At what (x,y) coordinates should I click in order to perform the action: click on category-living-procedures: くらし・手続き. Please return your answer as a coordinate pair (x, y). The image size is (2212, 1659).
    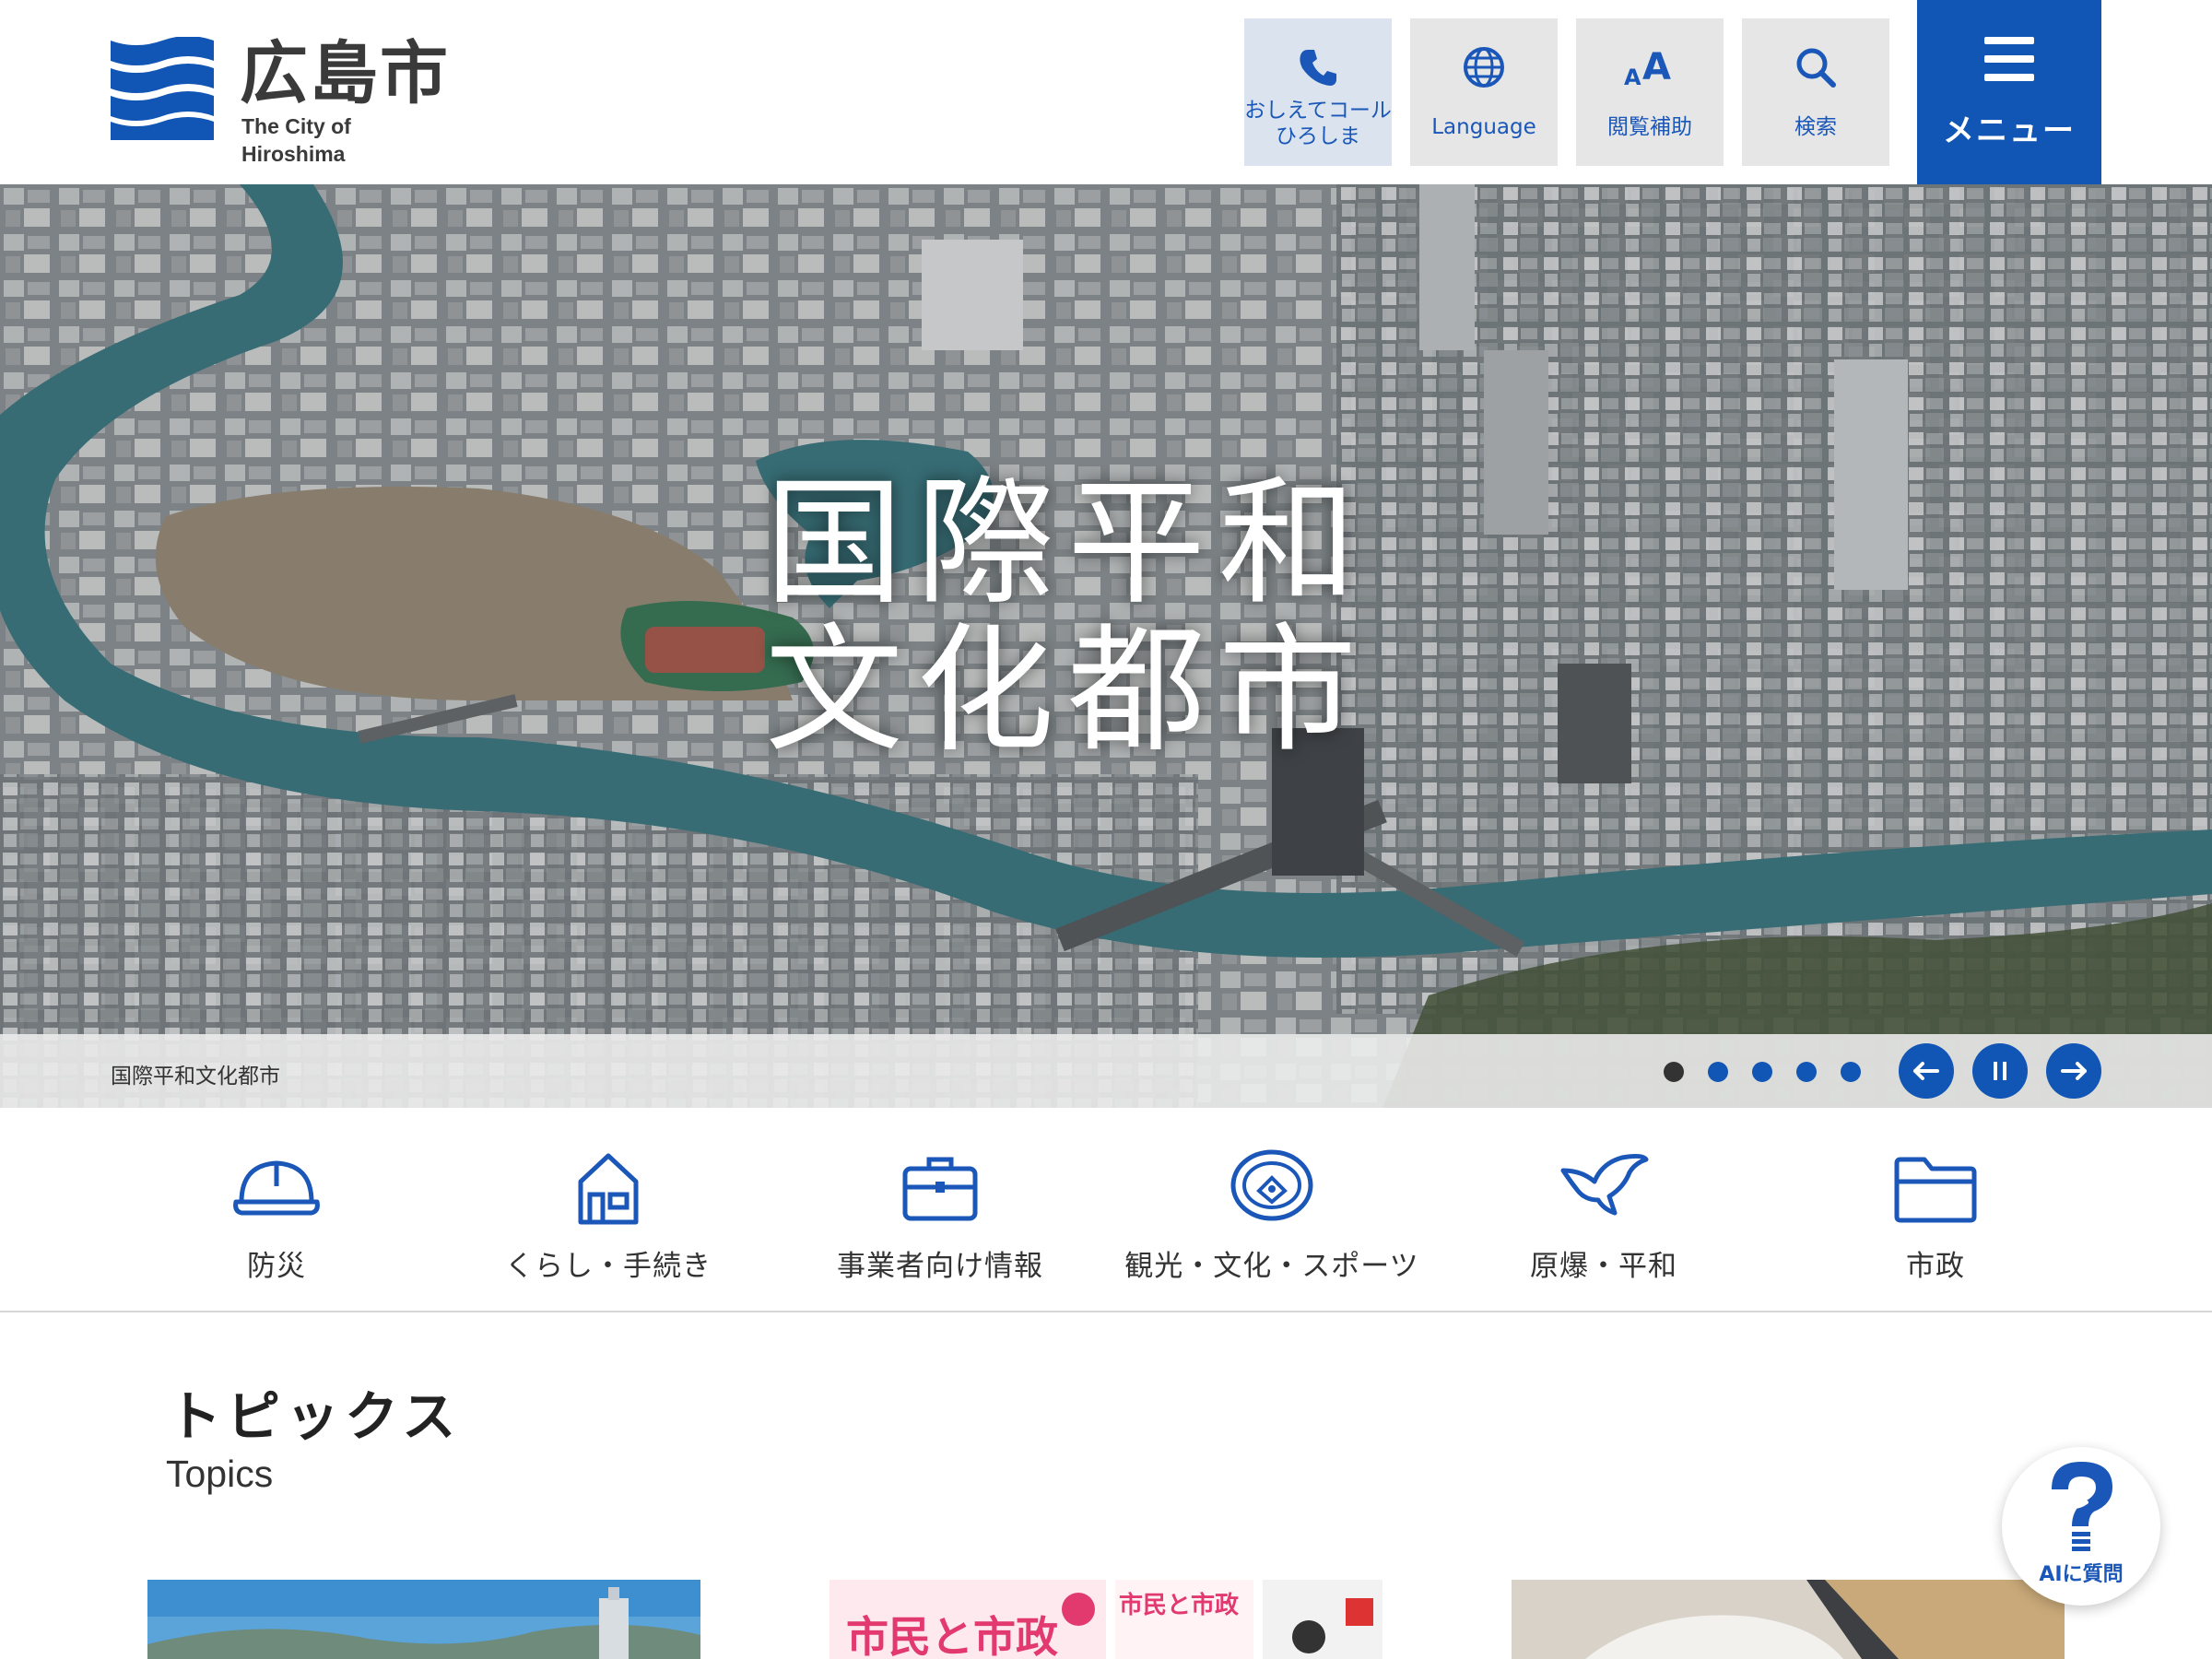
    Looking at the image, I should click on (608, 1209).